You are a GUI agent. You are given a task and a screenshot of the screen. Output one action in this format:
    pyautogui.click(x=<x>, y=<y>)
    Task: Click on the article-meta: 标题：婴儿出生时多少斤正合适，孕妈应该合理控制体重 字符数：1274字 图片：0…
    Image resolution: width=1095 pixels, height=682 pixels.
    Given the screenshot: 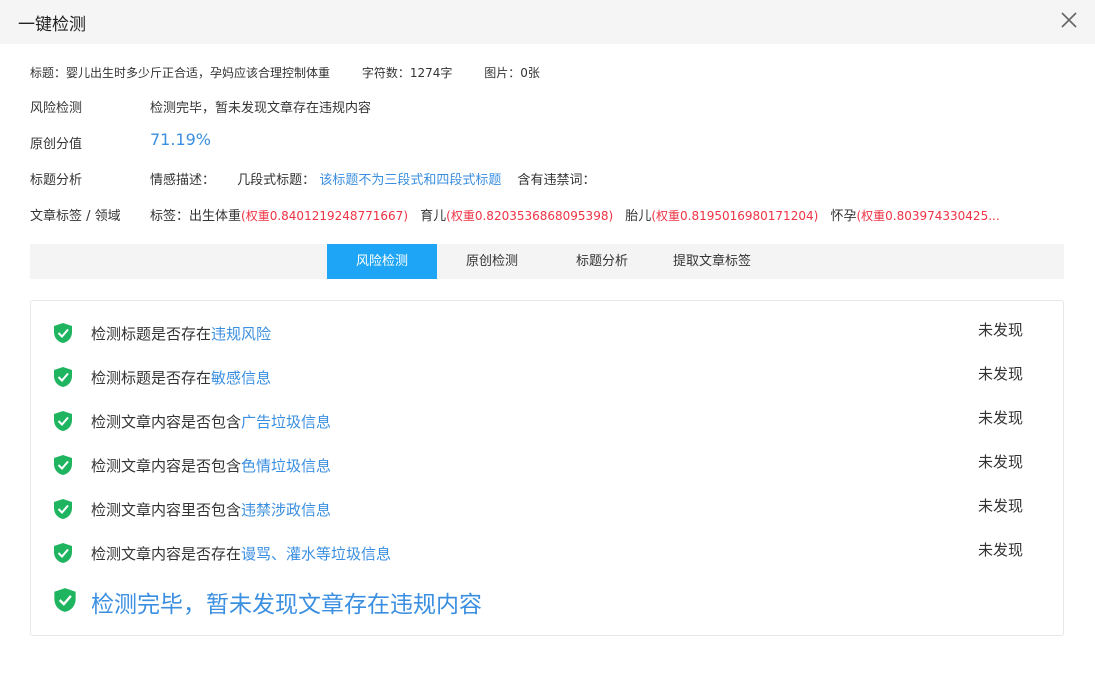 What is the action you would take?
    pyautogui.click(x=299, y=72)
    